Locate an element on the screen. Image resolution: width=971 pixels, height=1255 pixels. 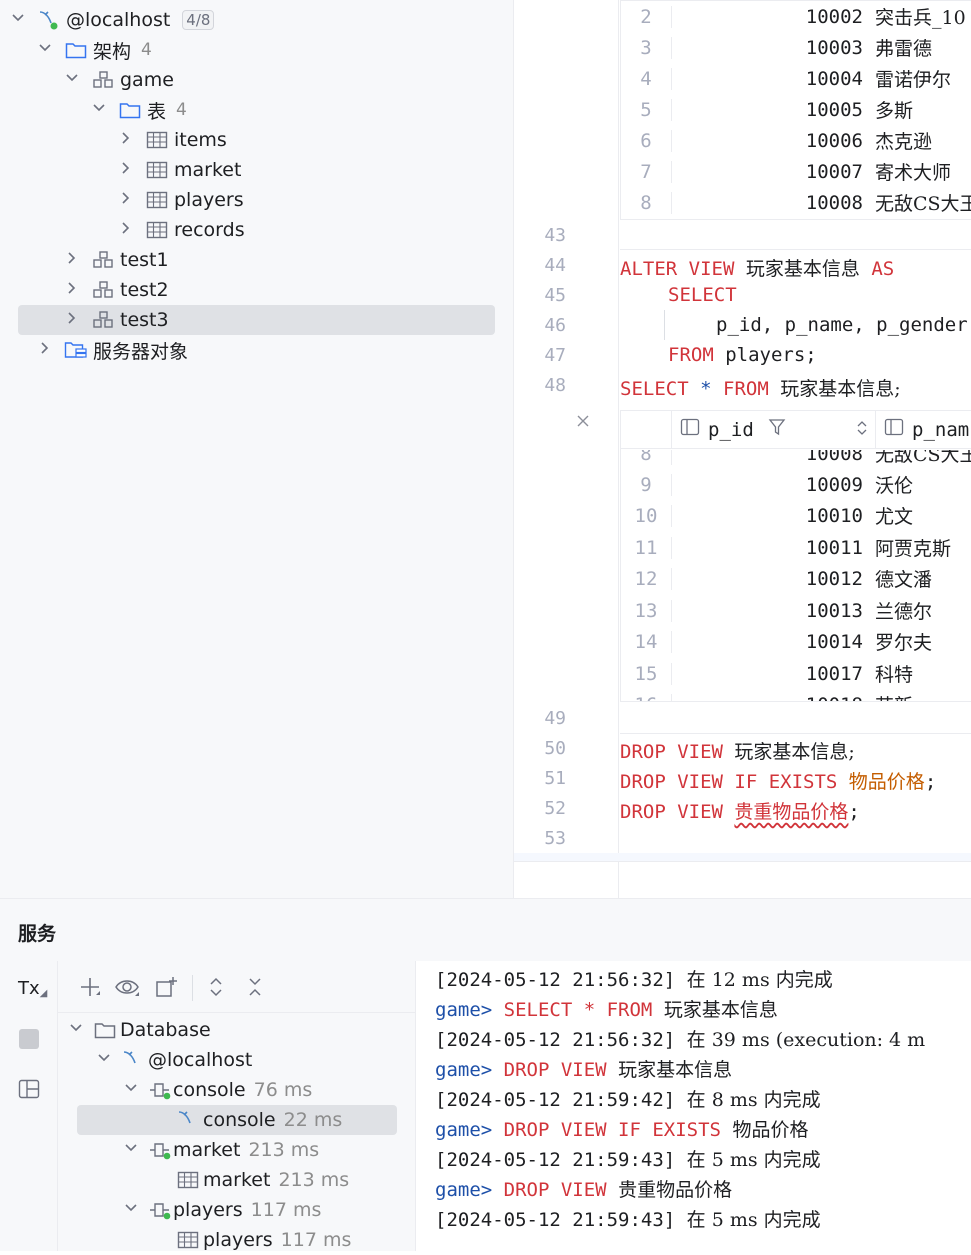
tree-node-table: players is located at coordinates (180, 200).